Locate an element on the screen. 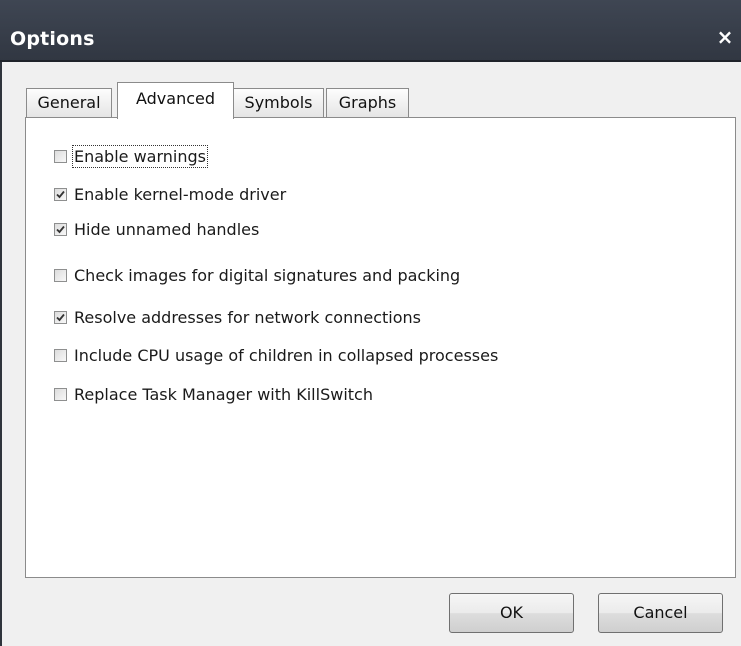  tab-symbols: Symbols is located at coordinates (278, 103).